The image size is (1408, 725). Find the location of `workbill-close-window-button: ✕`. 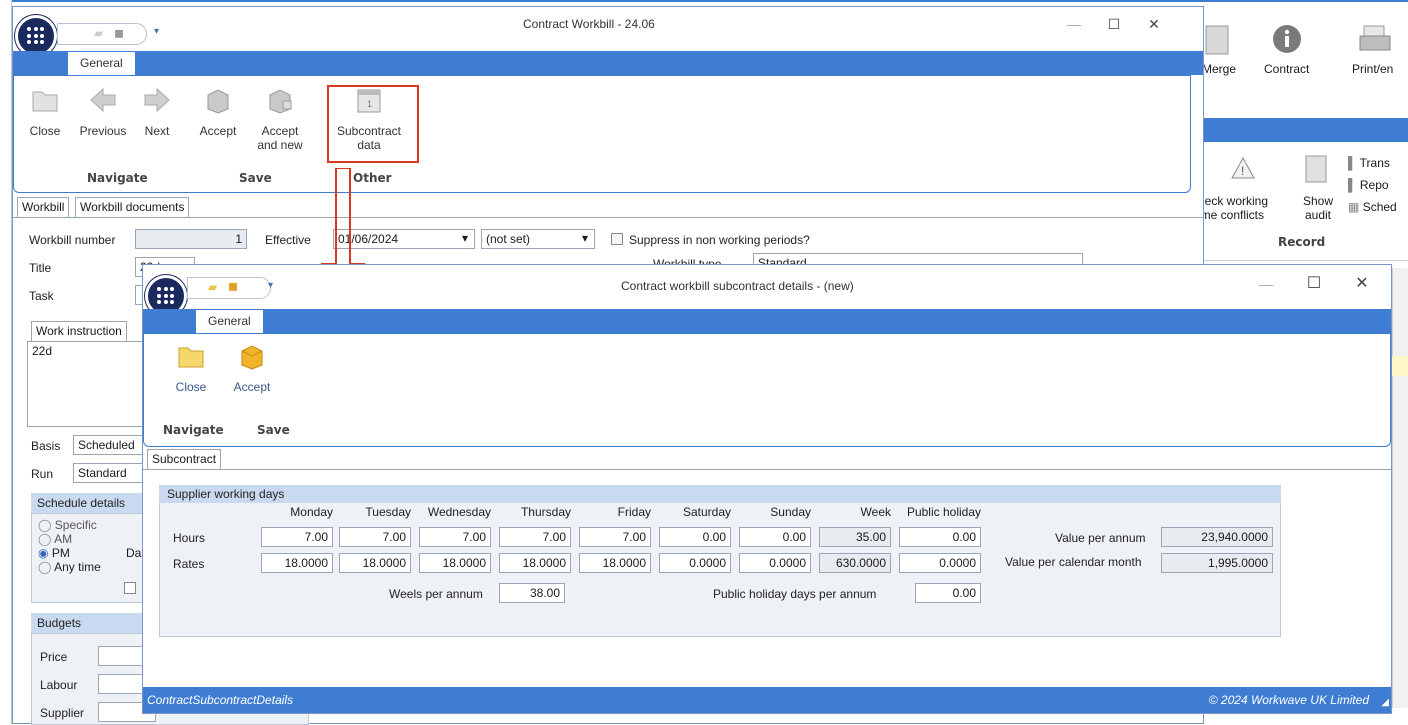

workbill-close-window-button: ✕ is located at coordinates (1154, 24).